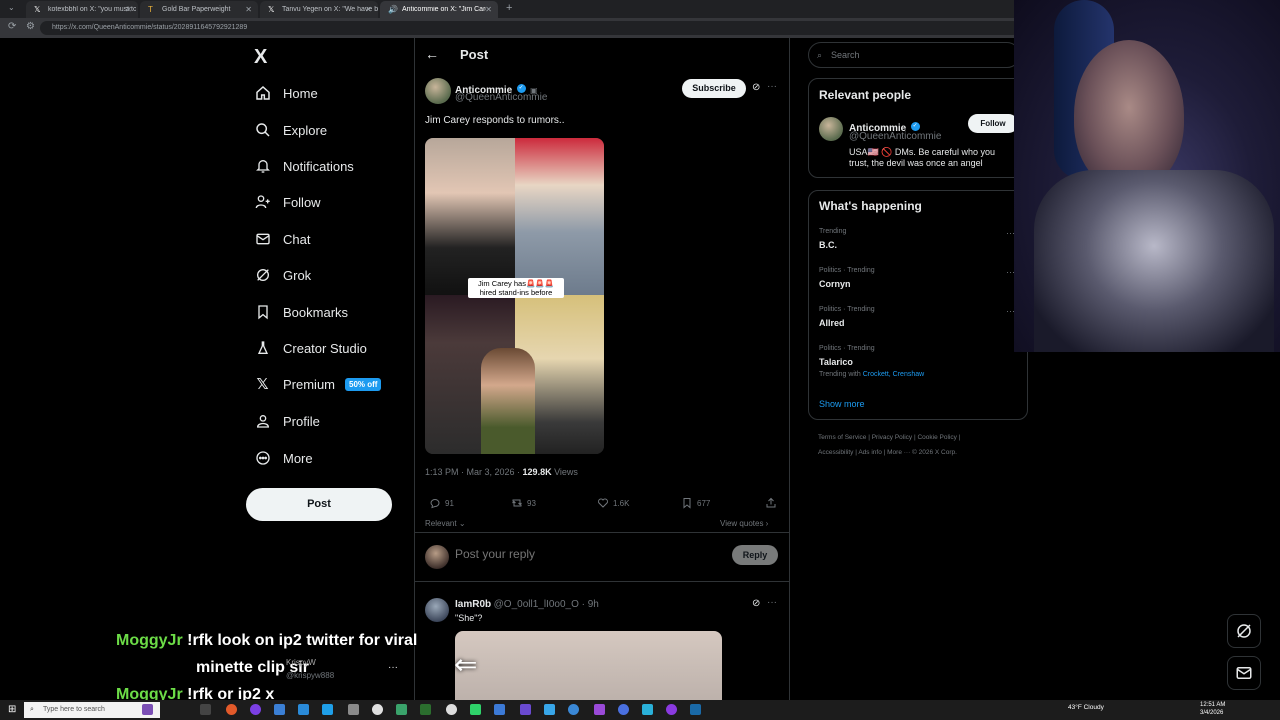 The image size is (1280, 720). What do you see at coordinates (319, 504) in the screenshot?
I see `post-button: Post` at bounding box center [319, 504].